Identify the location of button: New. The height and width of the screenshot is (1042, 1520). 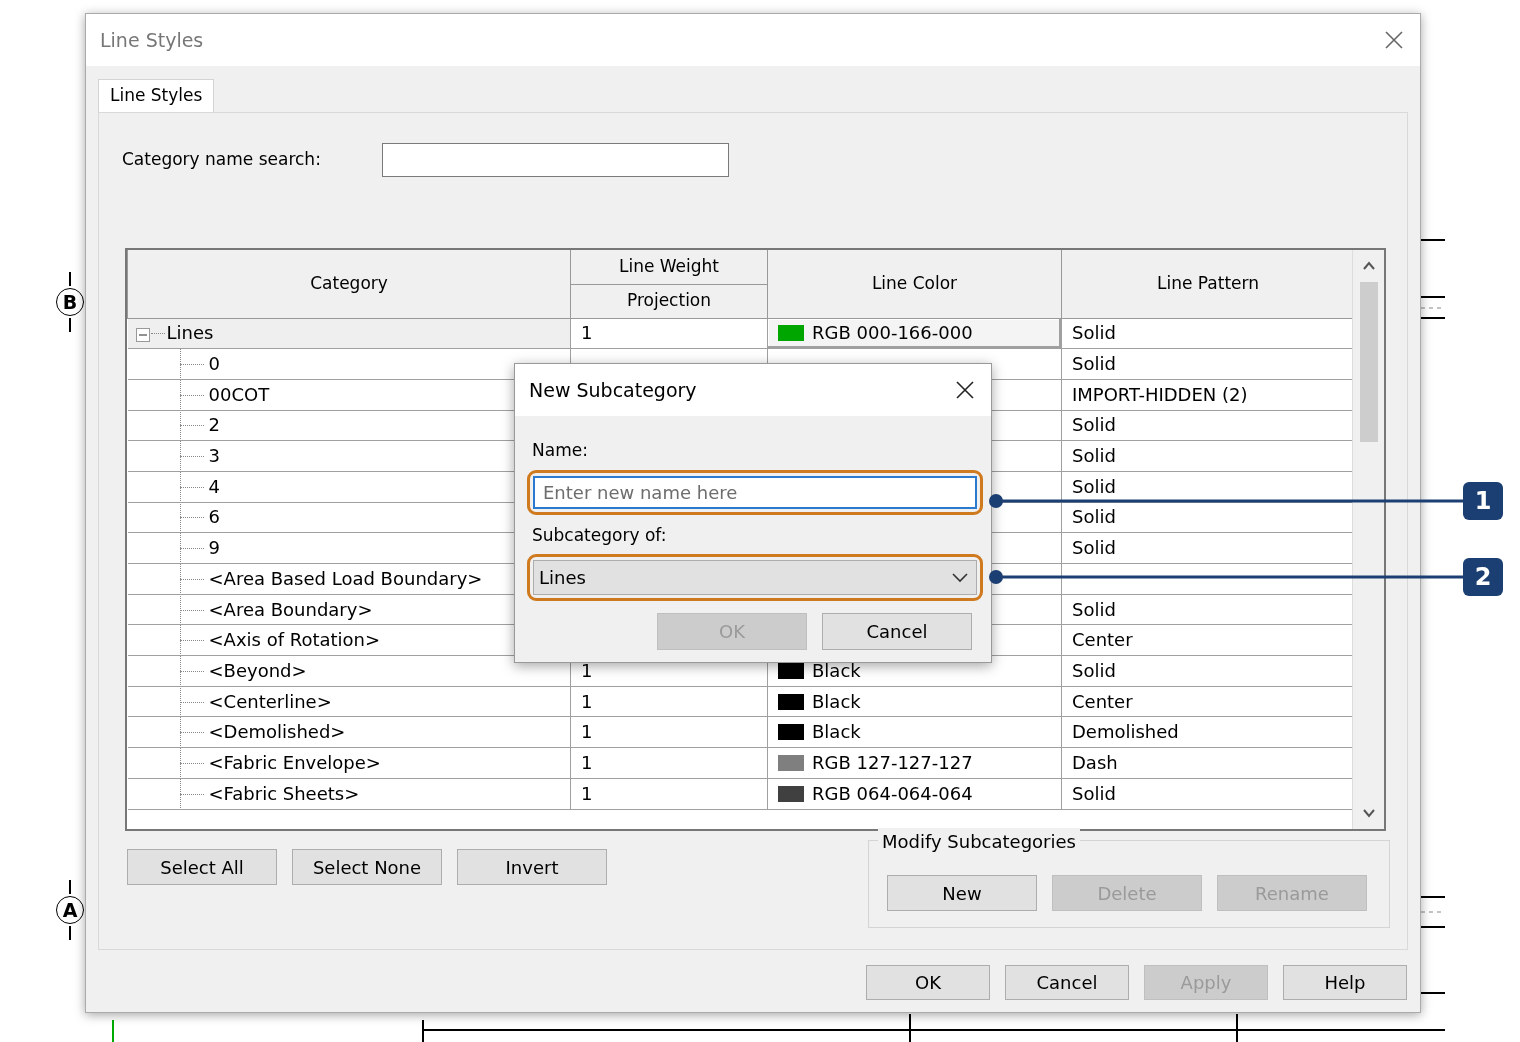
(962, 893).